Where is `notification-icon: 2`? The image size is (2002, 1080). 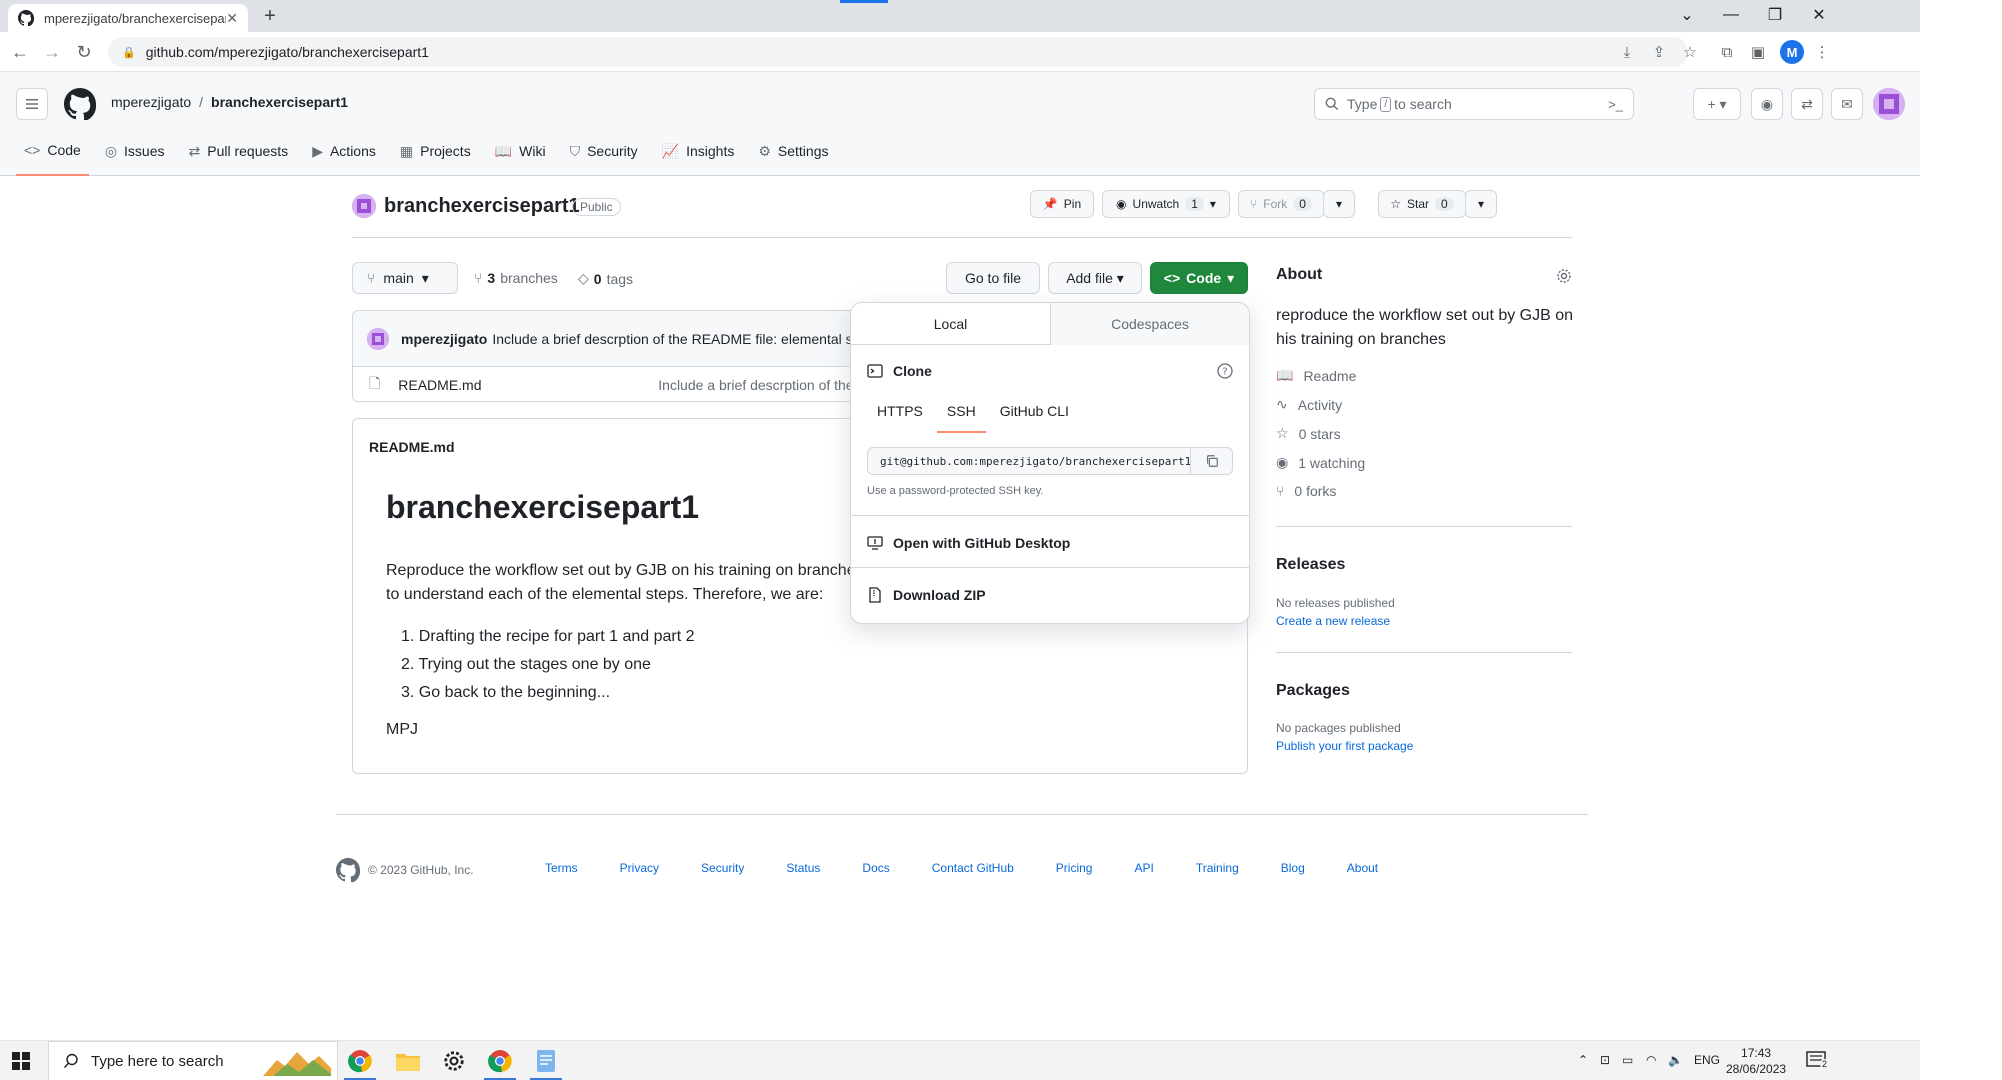 notification-icon: 2 is located at coordinates (1818, 1061).